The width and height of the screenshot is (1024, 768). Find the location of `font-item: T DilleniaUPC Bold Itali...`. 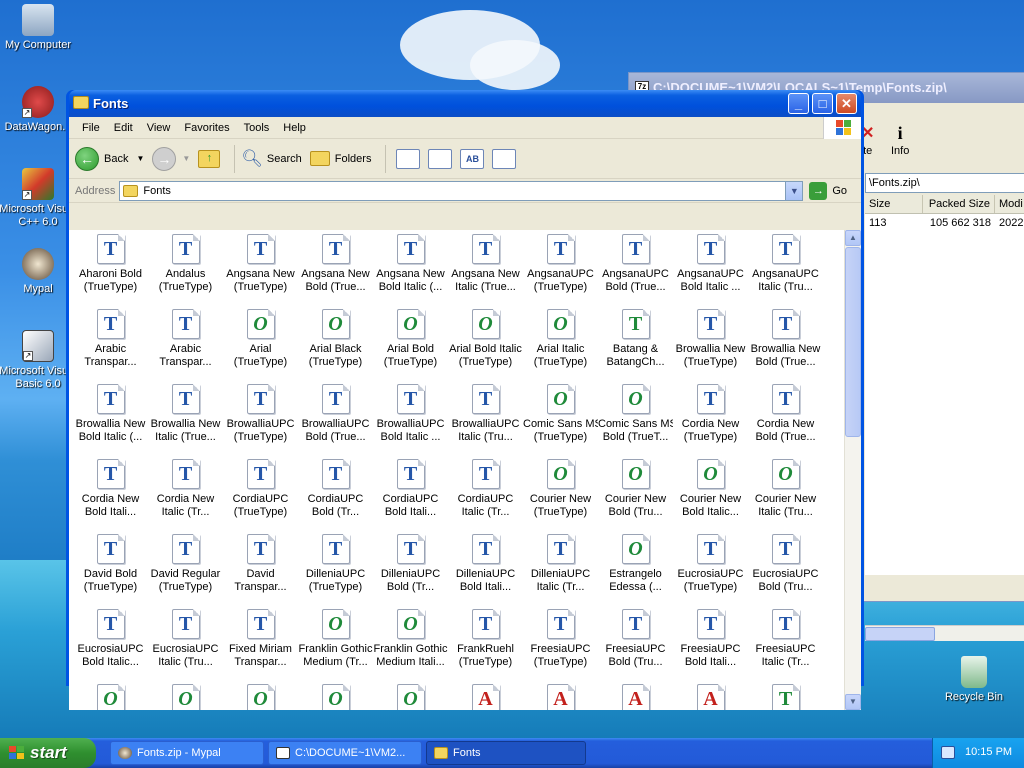

font-item: T DilleniaUPC Bold Itali... is located at coordinates (485, 567).